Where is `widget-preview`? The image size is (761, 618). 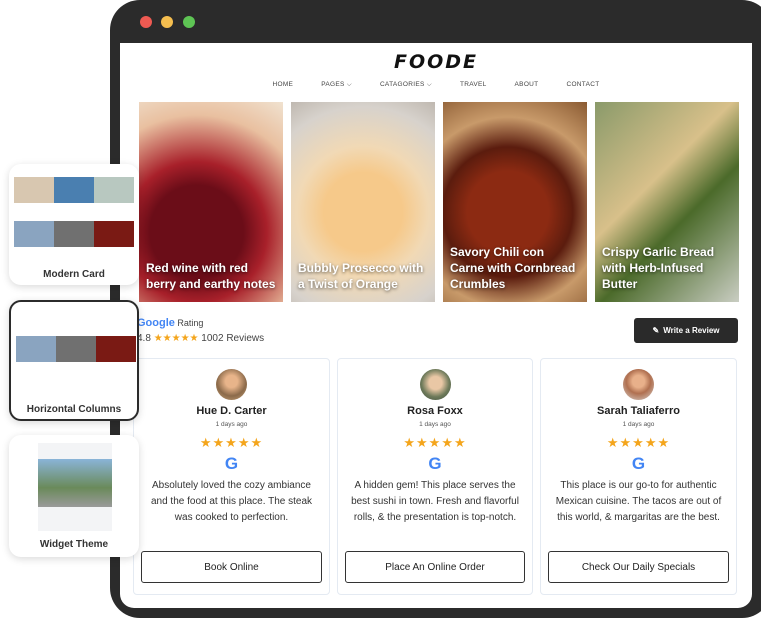 widget-preview is located at coordinates (75, 487).